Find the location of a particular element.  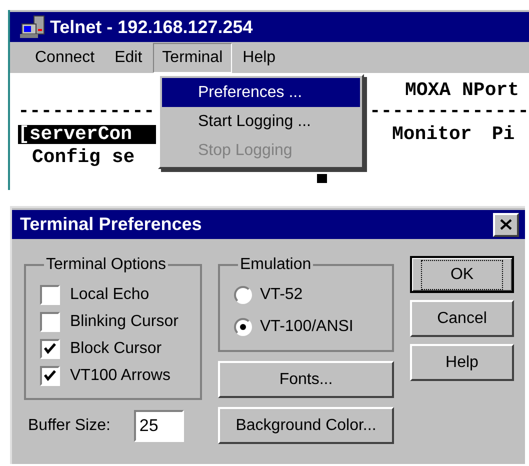

radio-label: VT-52 is located at coordinates (281, 295).